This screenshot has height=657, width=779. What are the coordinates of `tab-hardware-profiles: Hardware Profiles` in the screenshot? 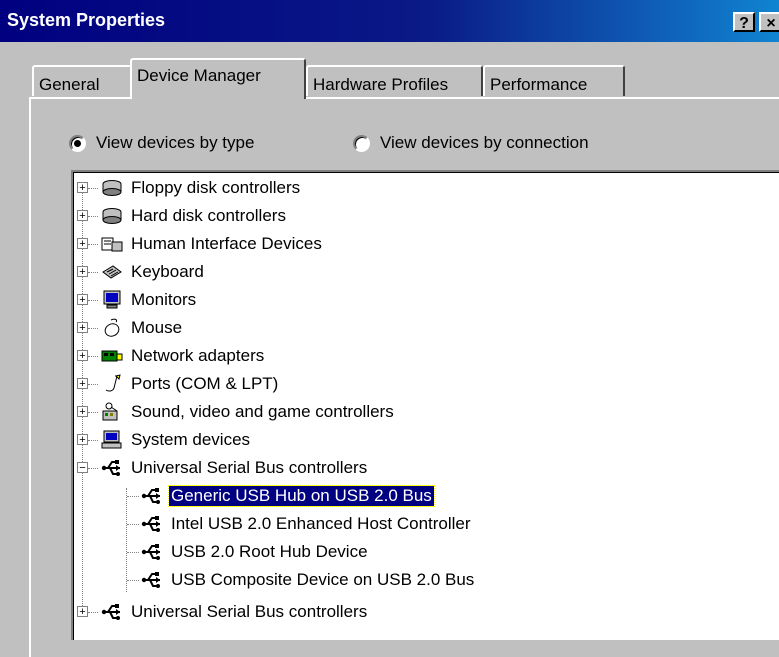 It's located at (394, 80).